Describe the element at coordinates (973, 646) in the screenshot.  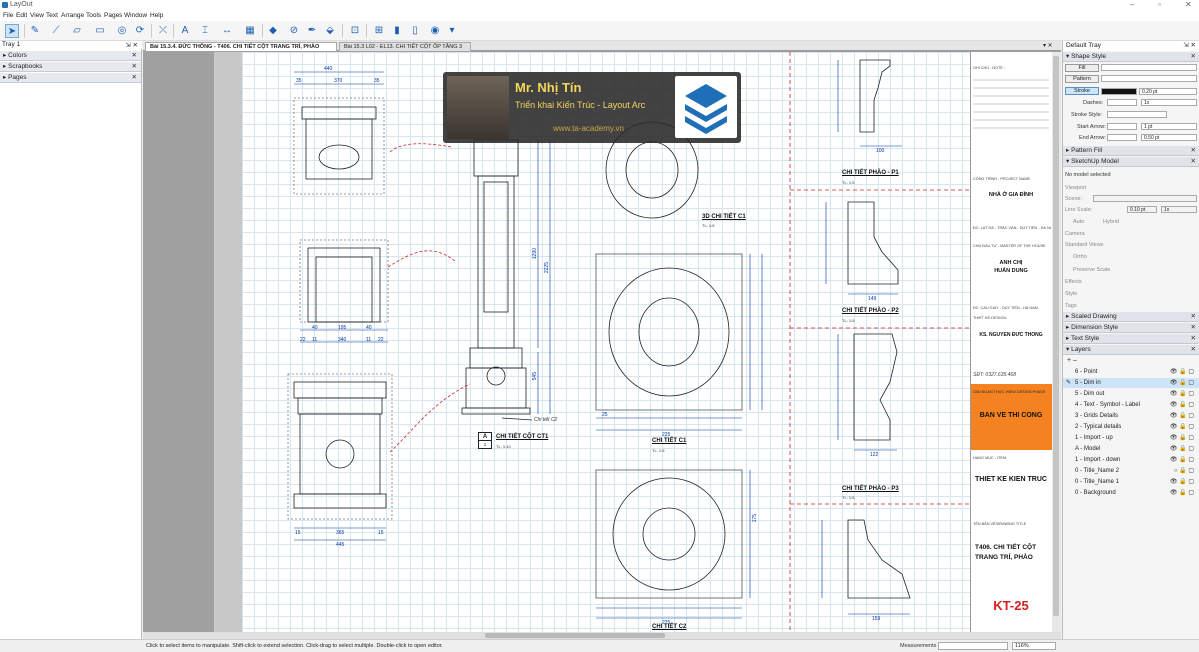
I see `measurements-field` at that location.